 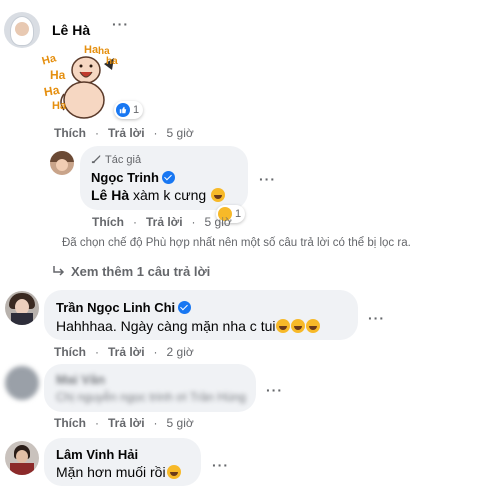 I want to click on author-badge: Tác giả, so click(x=116, y=160).